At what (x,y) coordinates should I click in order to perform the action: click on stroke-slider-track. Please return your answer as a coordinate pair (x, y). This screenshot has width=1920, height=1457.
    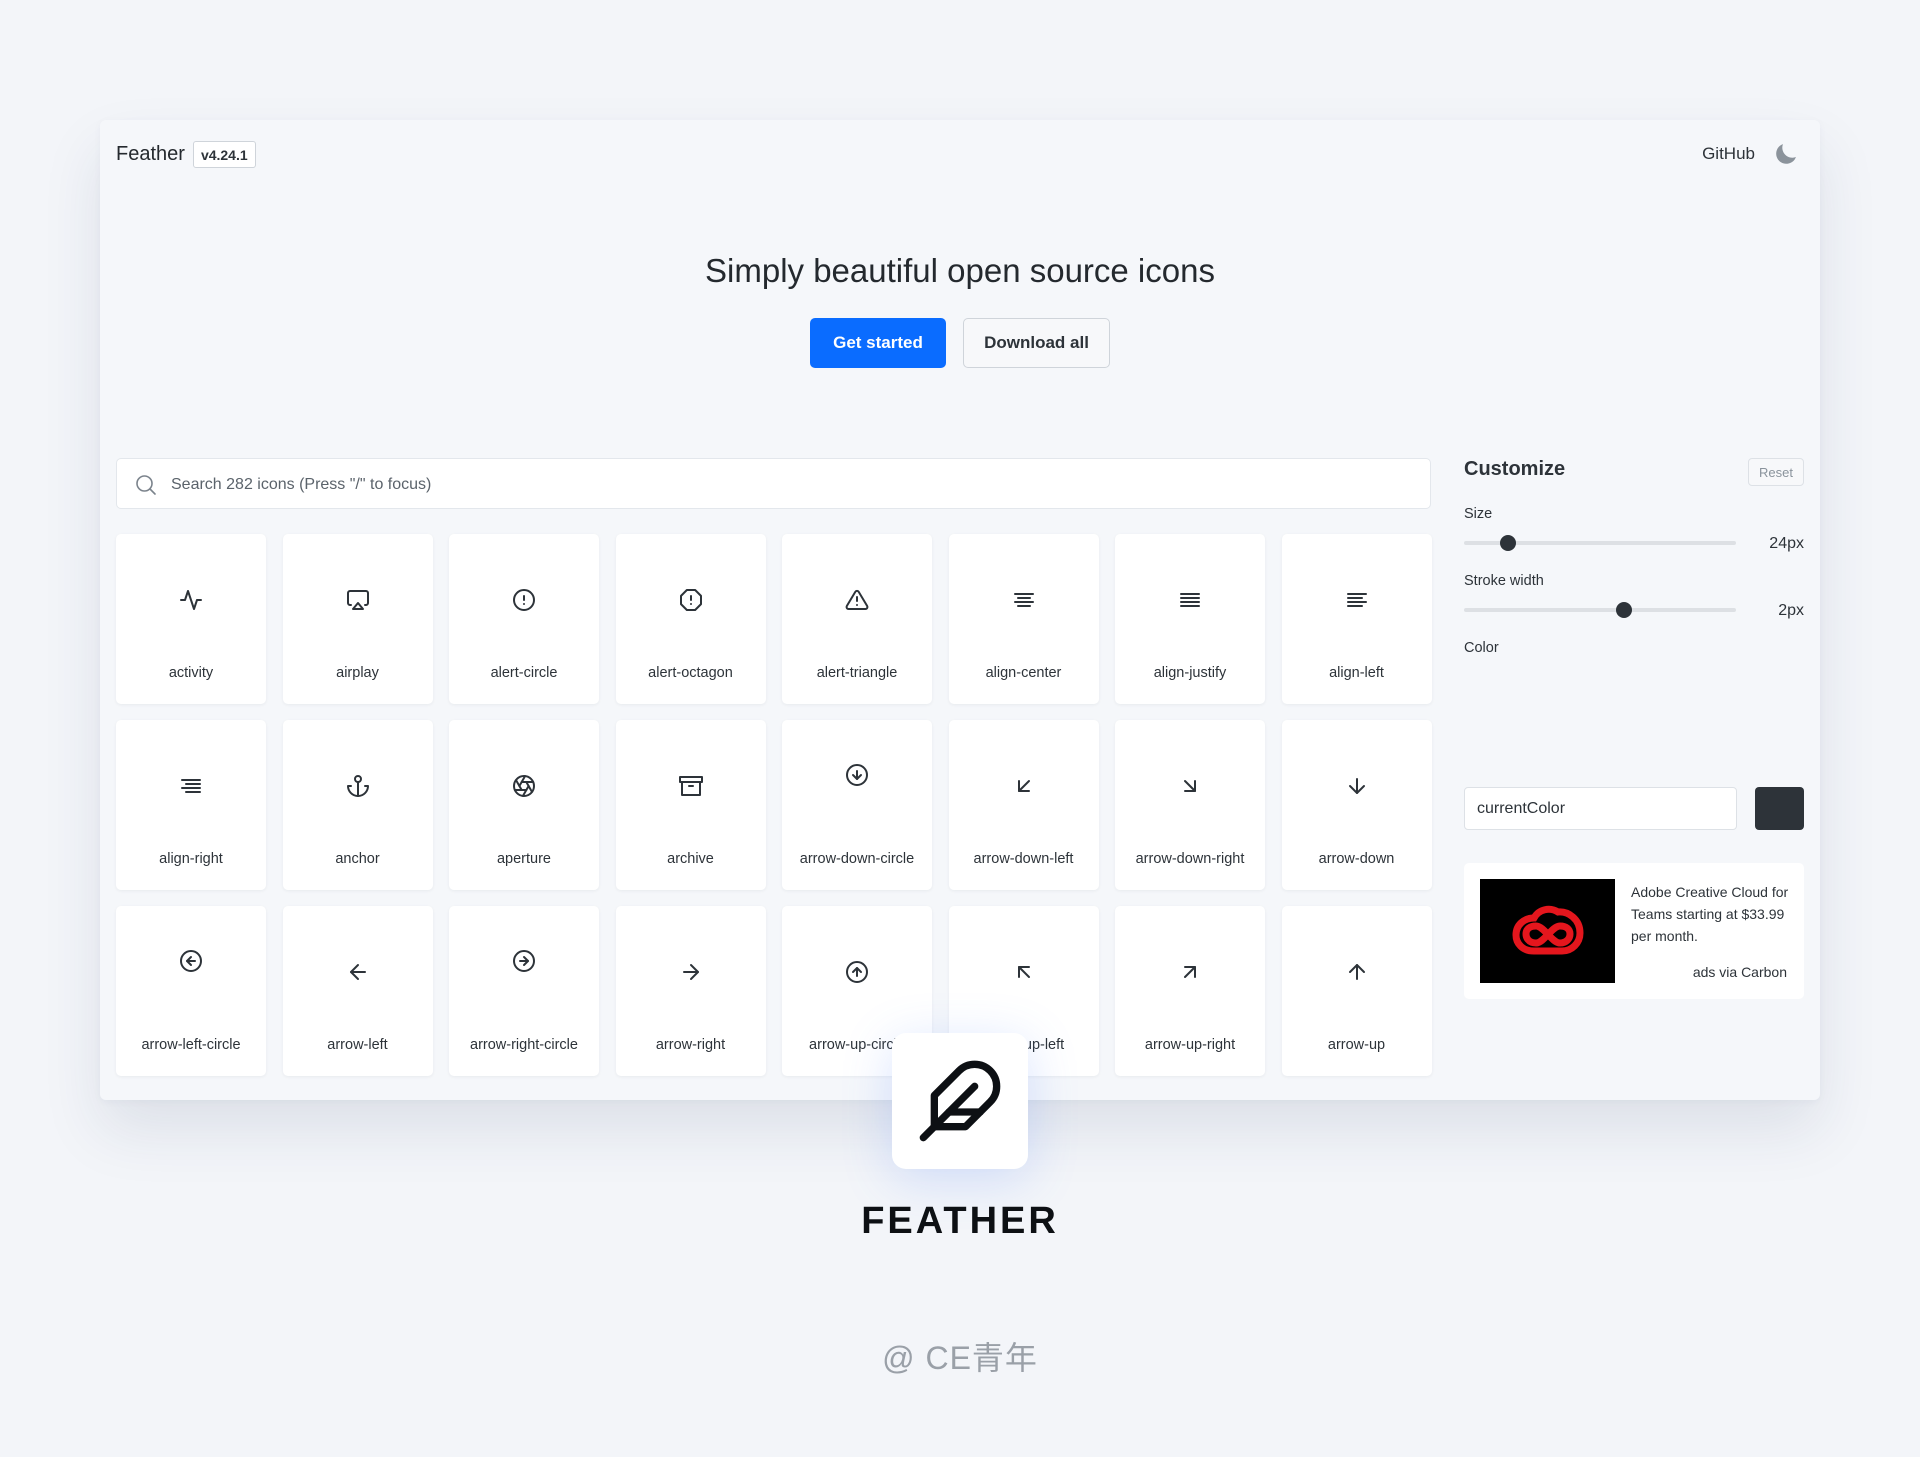
    Looking at the image, I should click on (1600, 610).